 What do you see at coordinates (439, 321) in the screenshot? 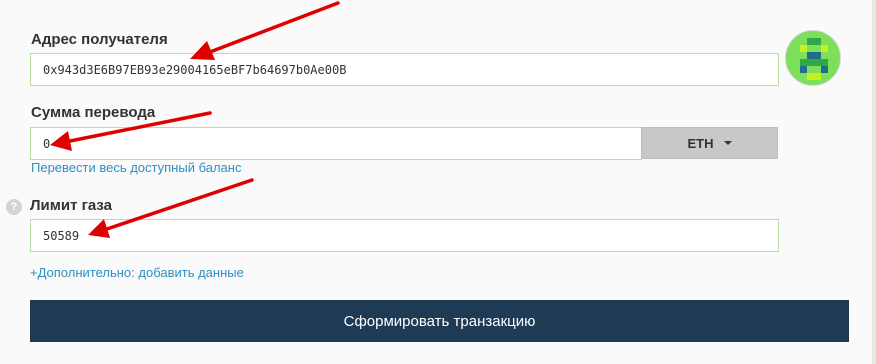
I see `generate-transaction-button: Сформировать транзакцию` at bounding box center [439, 321].